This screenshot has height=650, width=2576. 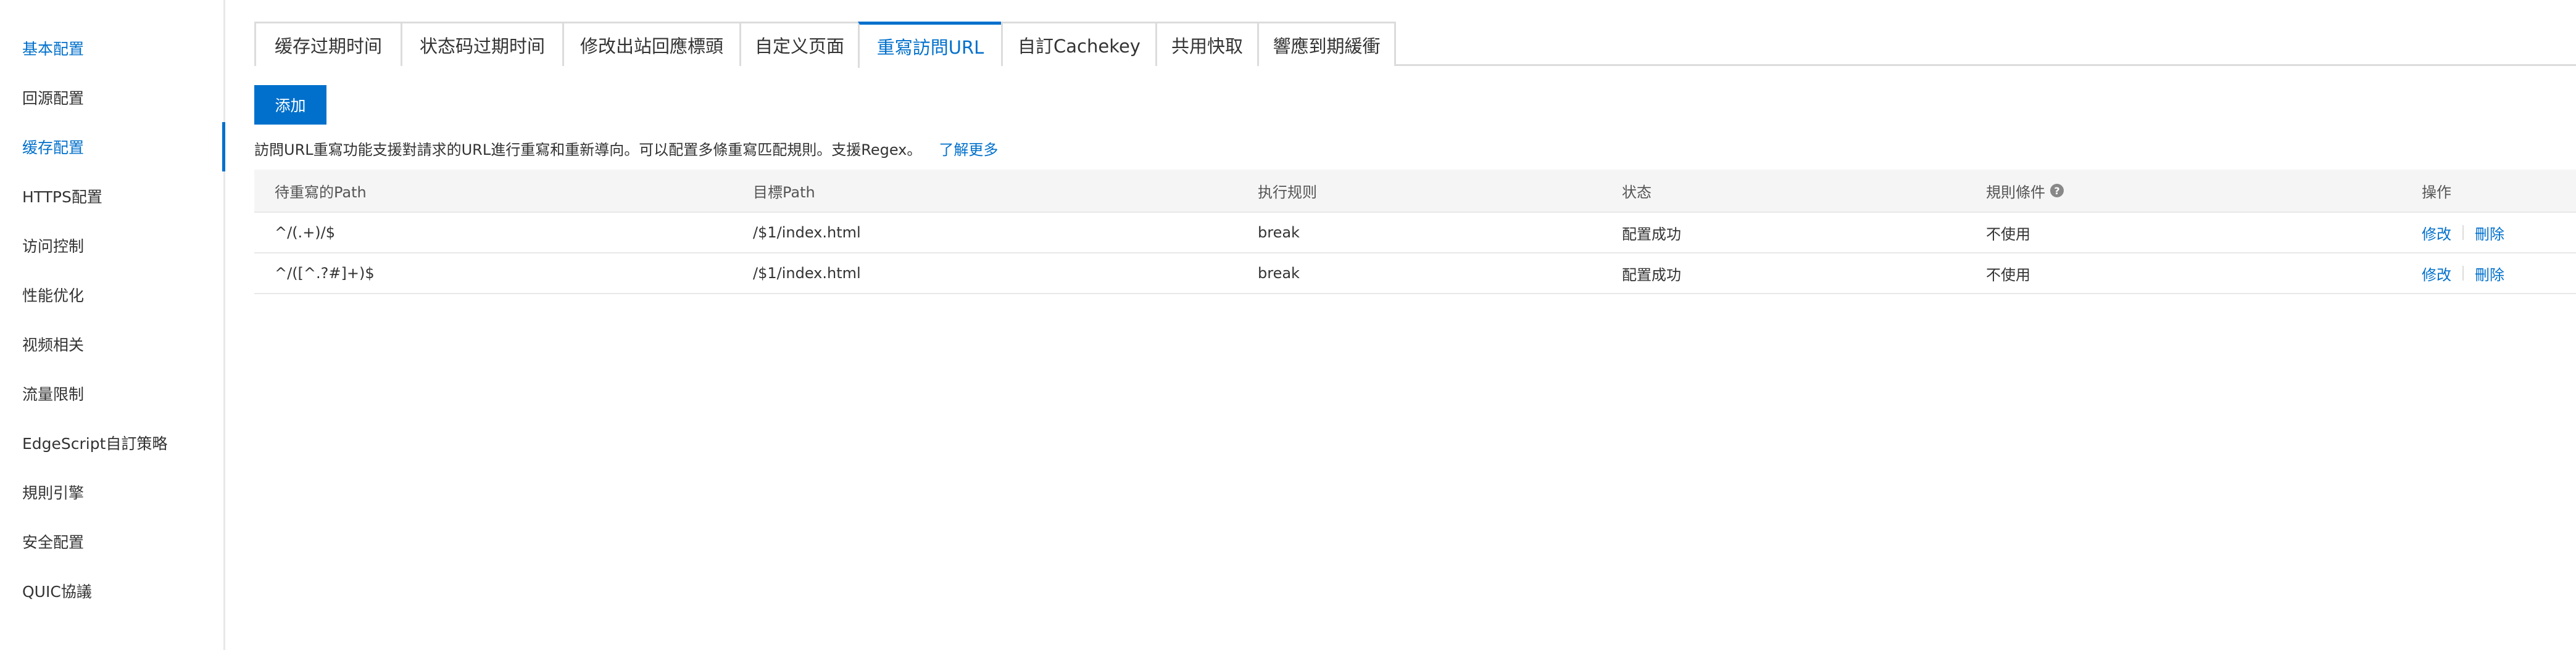 I want to click on tab-status-code-expiry: 状态码过期时间, so click(x=481, y=44).